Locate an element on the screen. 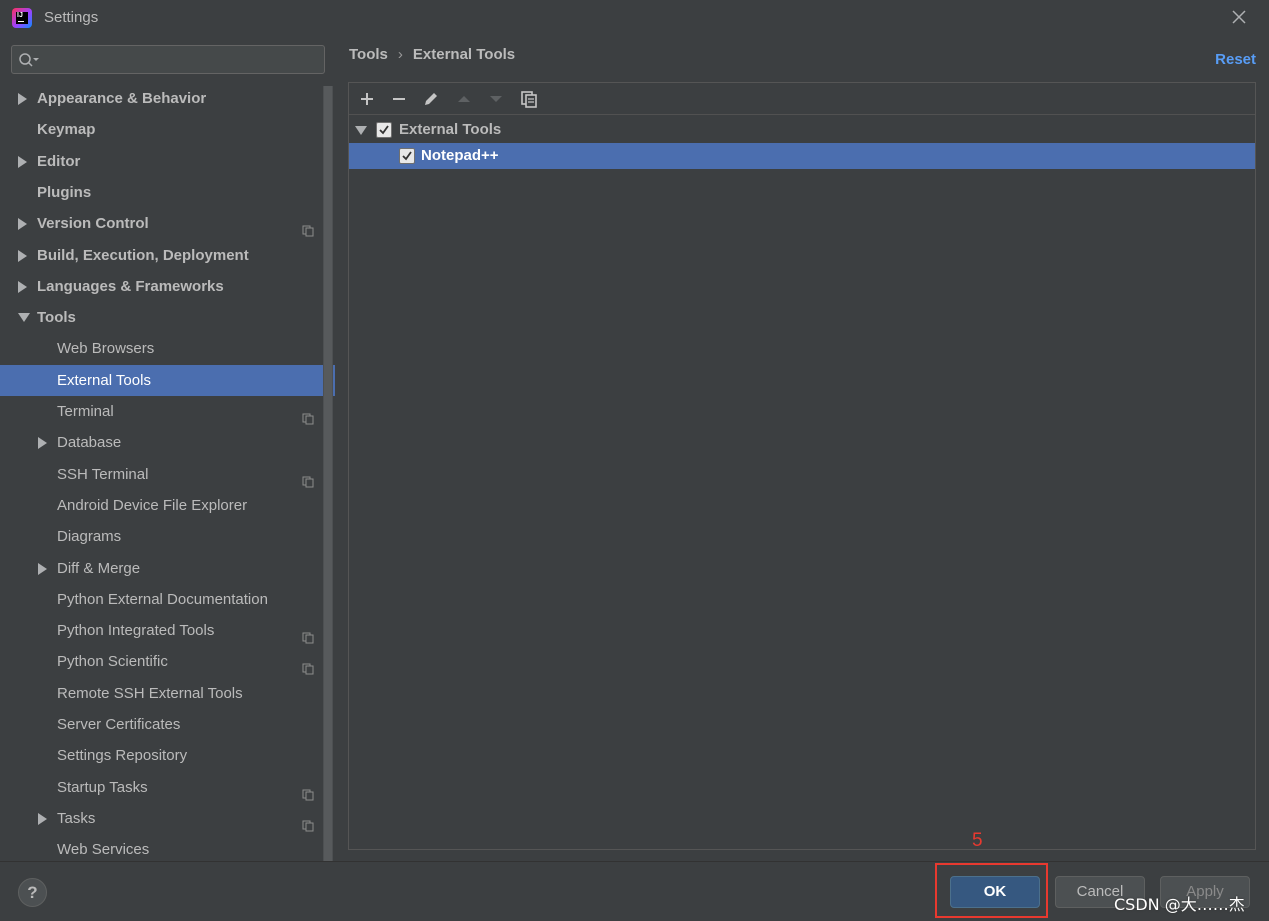  dialog-footer: ? OK Cancel Apply is located at coordinates (634, 891).